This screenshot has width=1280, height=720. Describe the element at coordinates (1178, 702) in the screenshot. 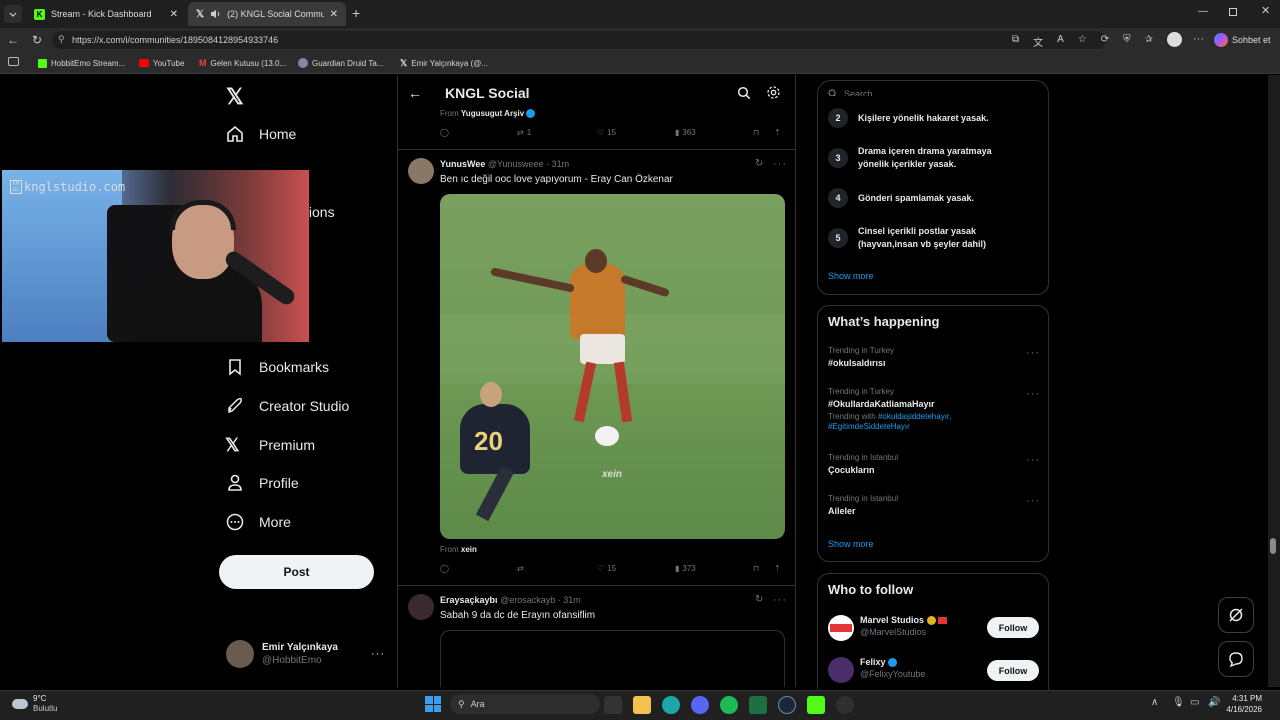

I see `microphone-icon: 🎙` at that location.